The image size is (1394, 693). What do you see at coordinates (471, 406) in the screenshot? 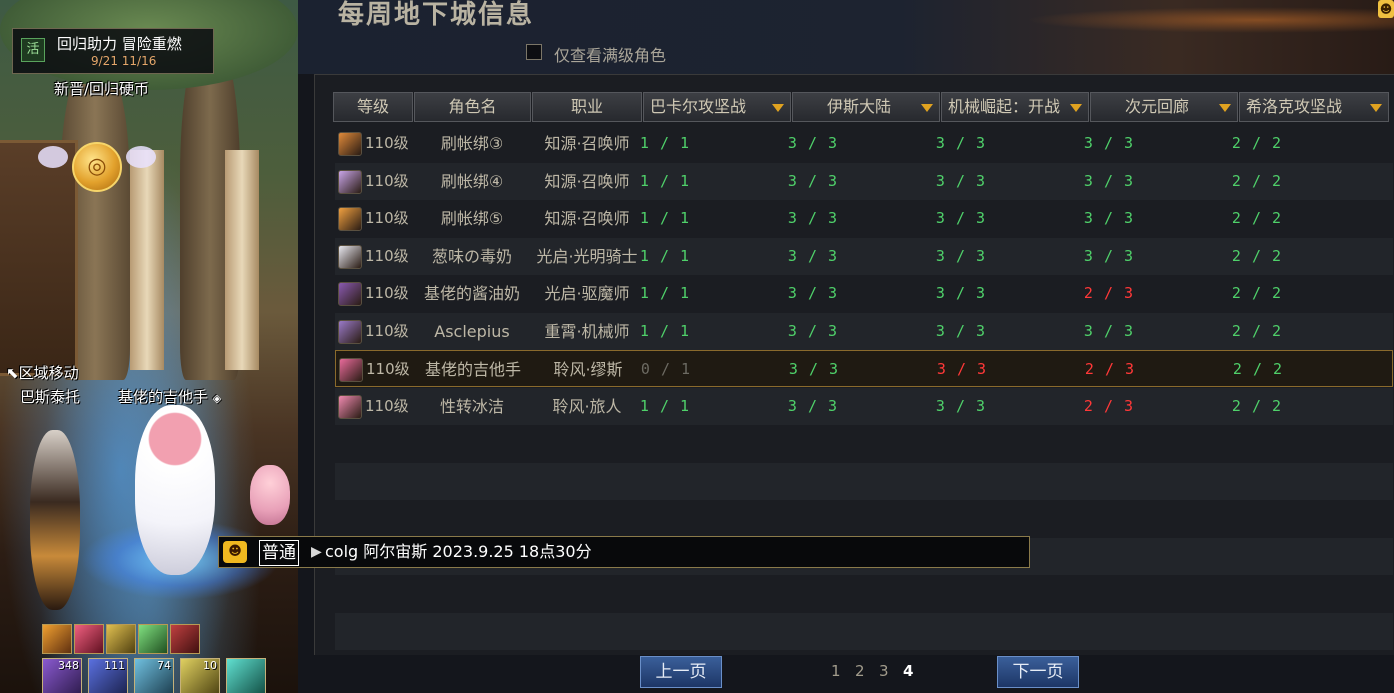
I see `character-name: 性转冰洁` at bounding box center [471, 406].